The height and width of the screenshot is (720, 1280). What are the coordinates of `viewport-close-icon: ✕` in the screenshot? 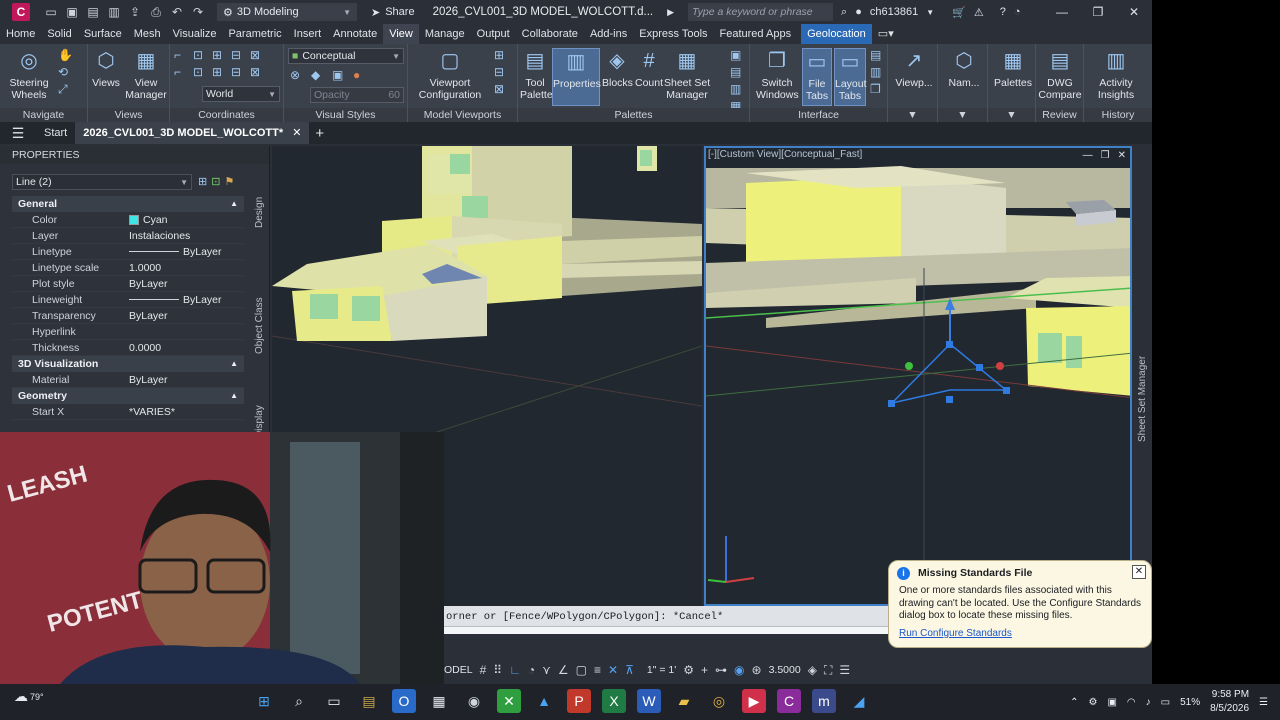 It's located at (1122, 155).